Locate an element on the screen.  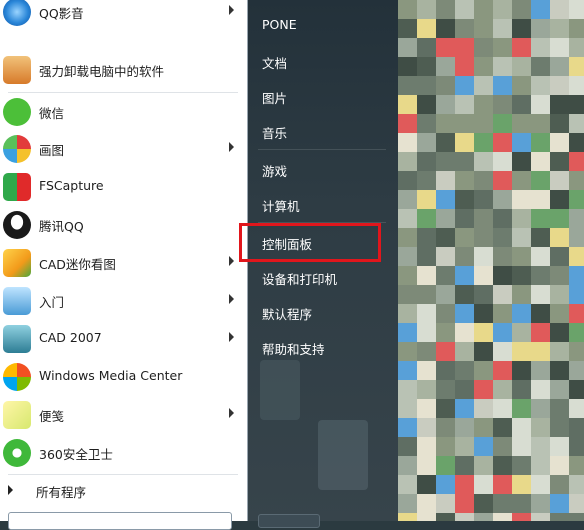
program-qq-video: QQ影音 is located at coordinates (123, 15).